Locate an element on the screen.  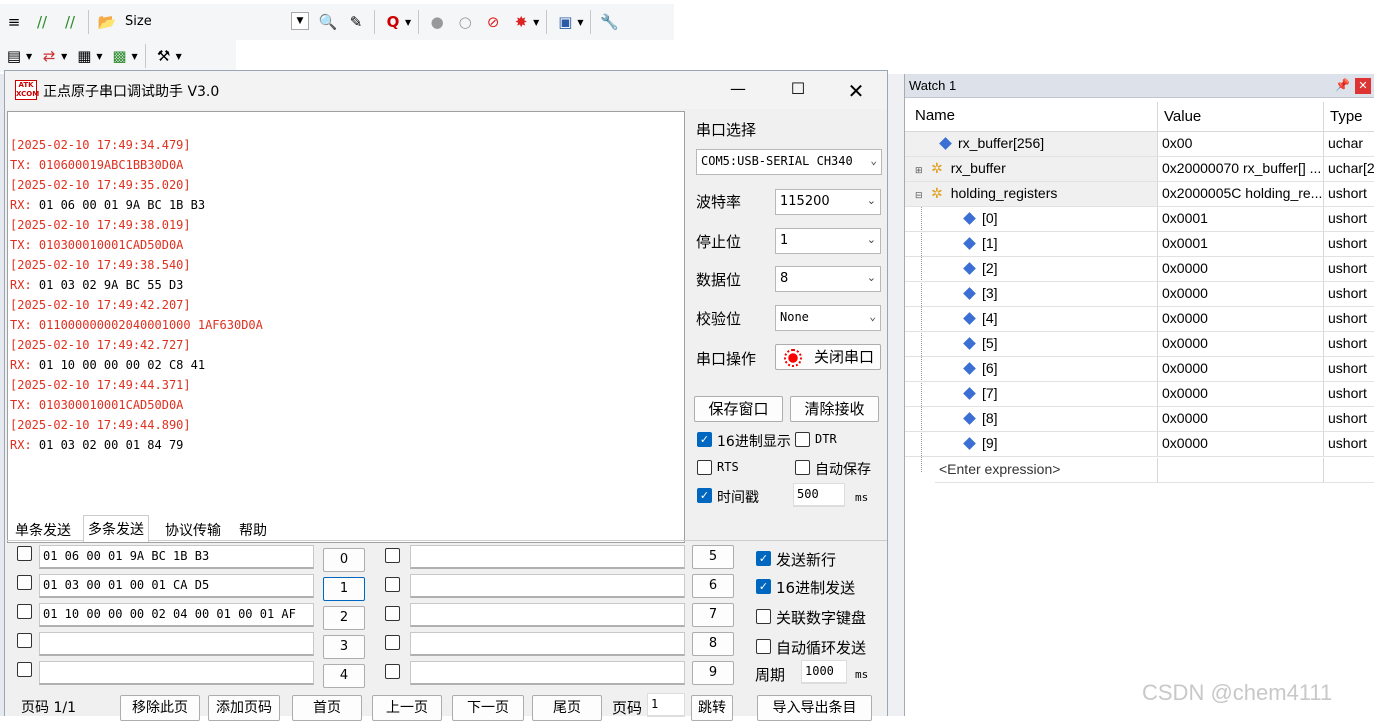
close-button: ✕ is located at coordinates (856, 91).